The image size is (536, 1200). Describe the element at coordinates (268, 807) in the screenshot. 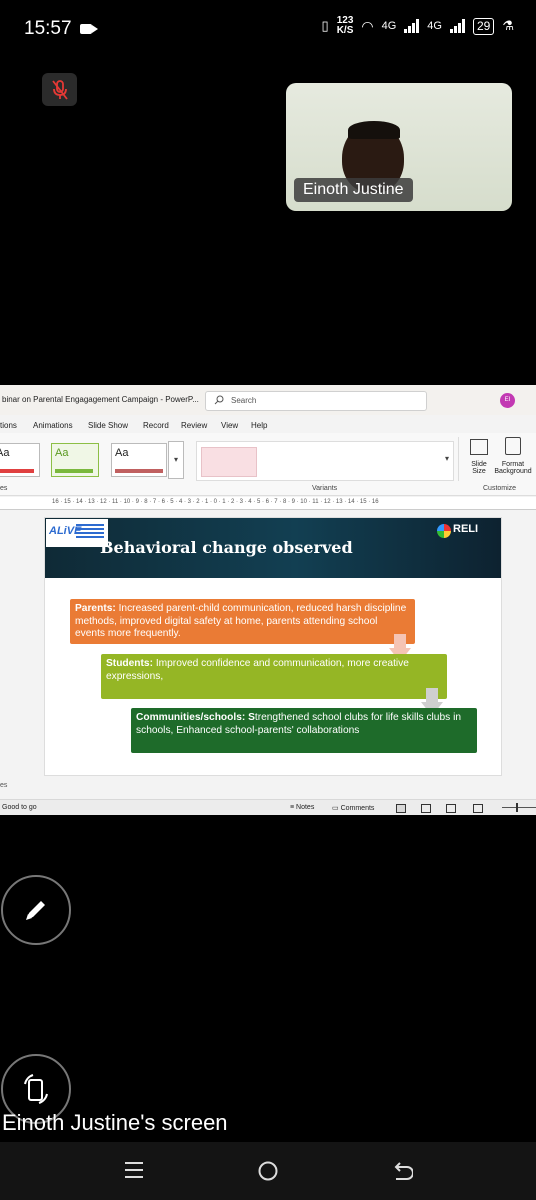

I see `ppt-status-bar: Good to go ≡ Notes ▭ Comments` at that location.